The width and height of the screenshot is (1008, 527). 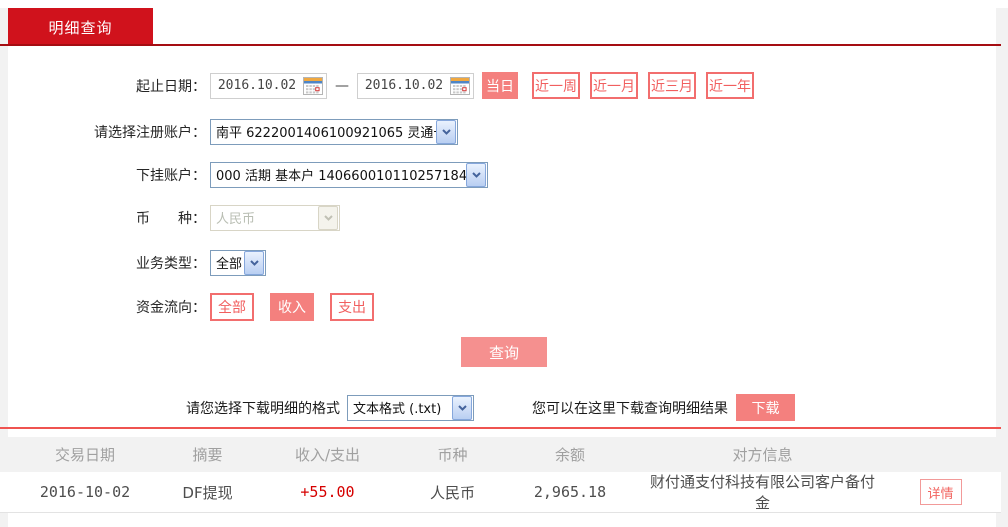 I want to click on business-type-row: 业务类型： 全部, so click(x=502, y=262).